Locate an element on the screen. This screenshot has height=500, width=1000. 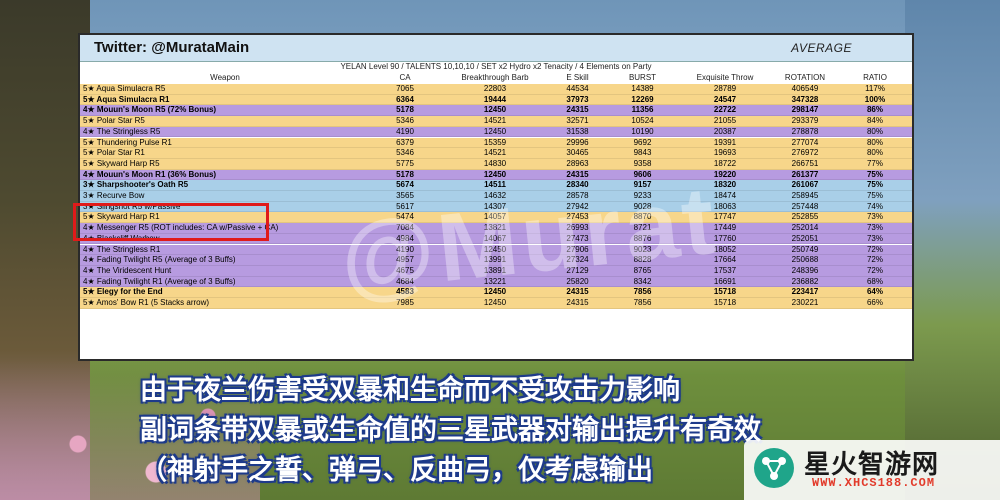
table-cell: 9843 is located at coordinates (642, 153).